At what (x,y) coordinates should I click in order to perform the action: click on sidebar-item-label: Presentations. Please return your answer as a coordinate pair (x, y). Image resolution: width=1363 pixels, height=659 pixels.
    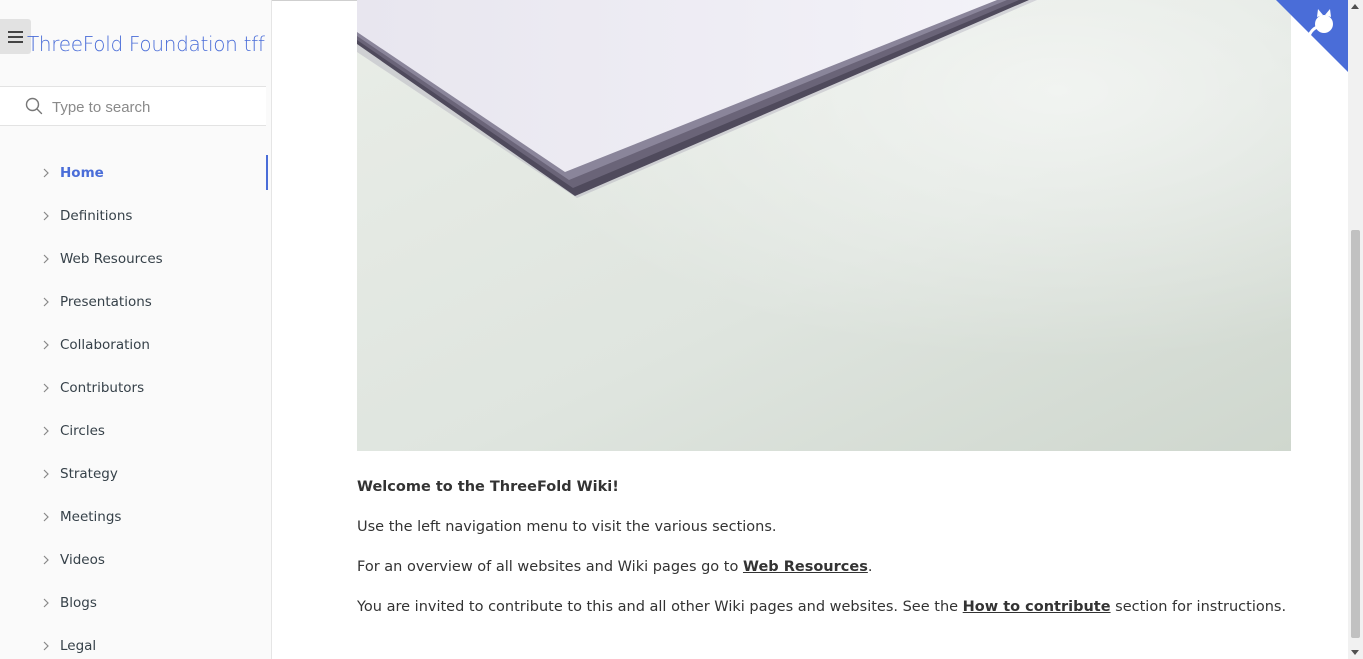
    Looking at the image, I should click on (106, 301).